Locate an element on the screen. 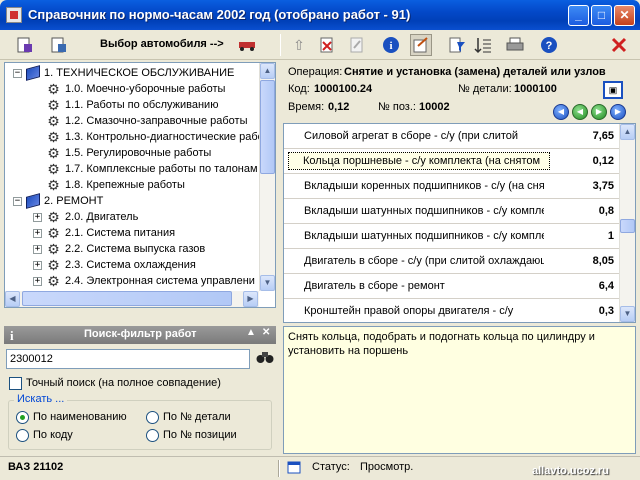 Image resolution: width=640 pixels, height=480 pixels. prev-record-button: ◀ is located at coordinates (580, 112).